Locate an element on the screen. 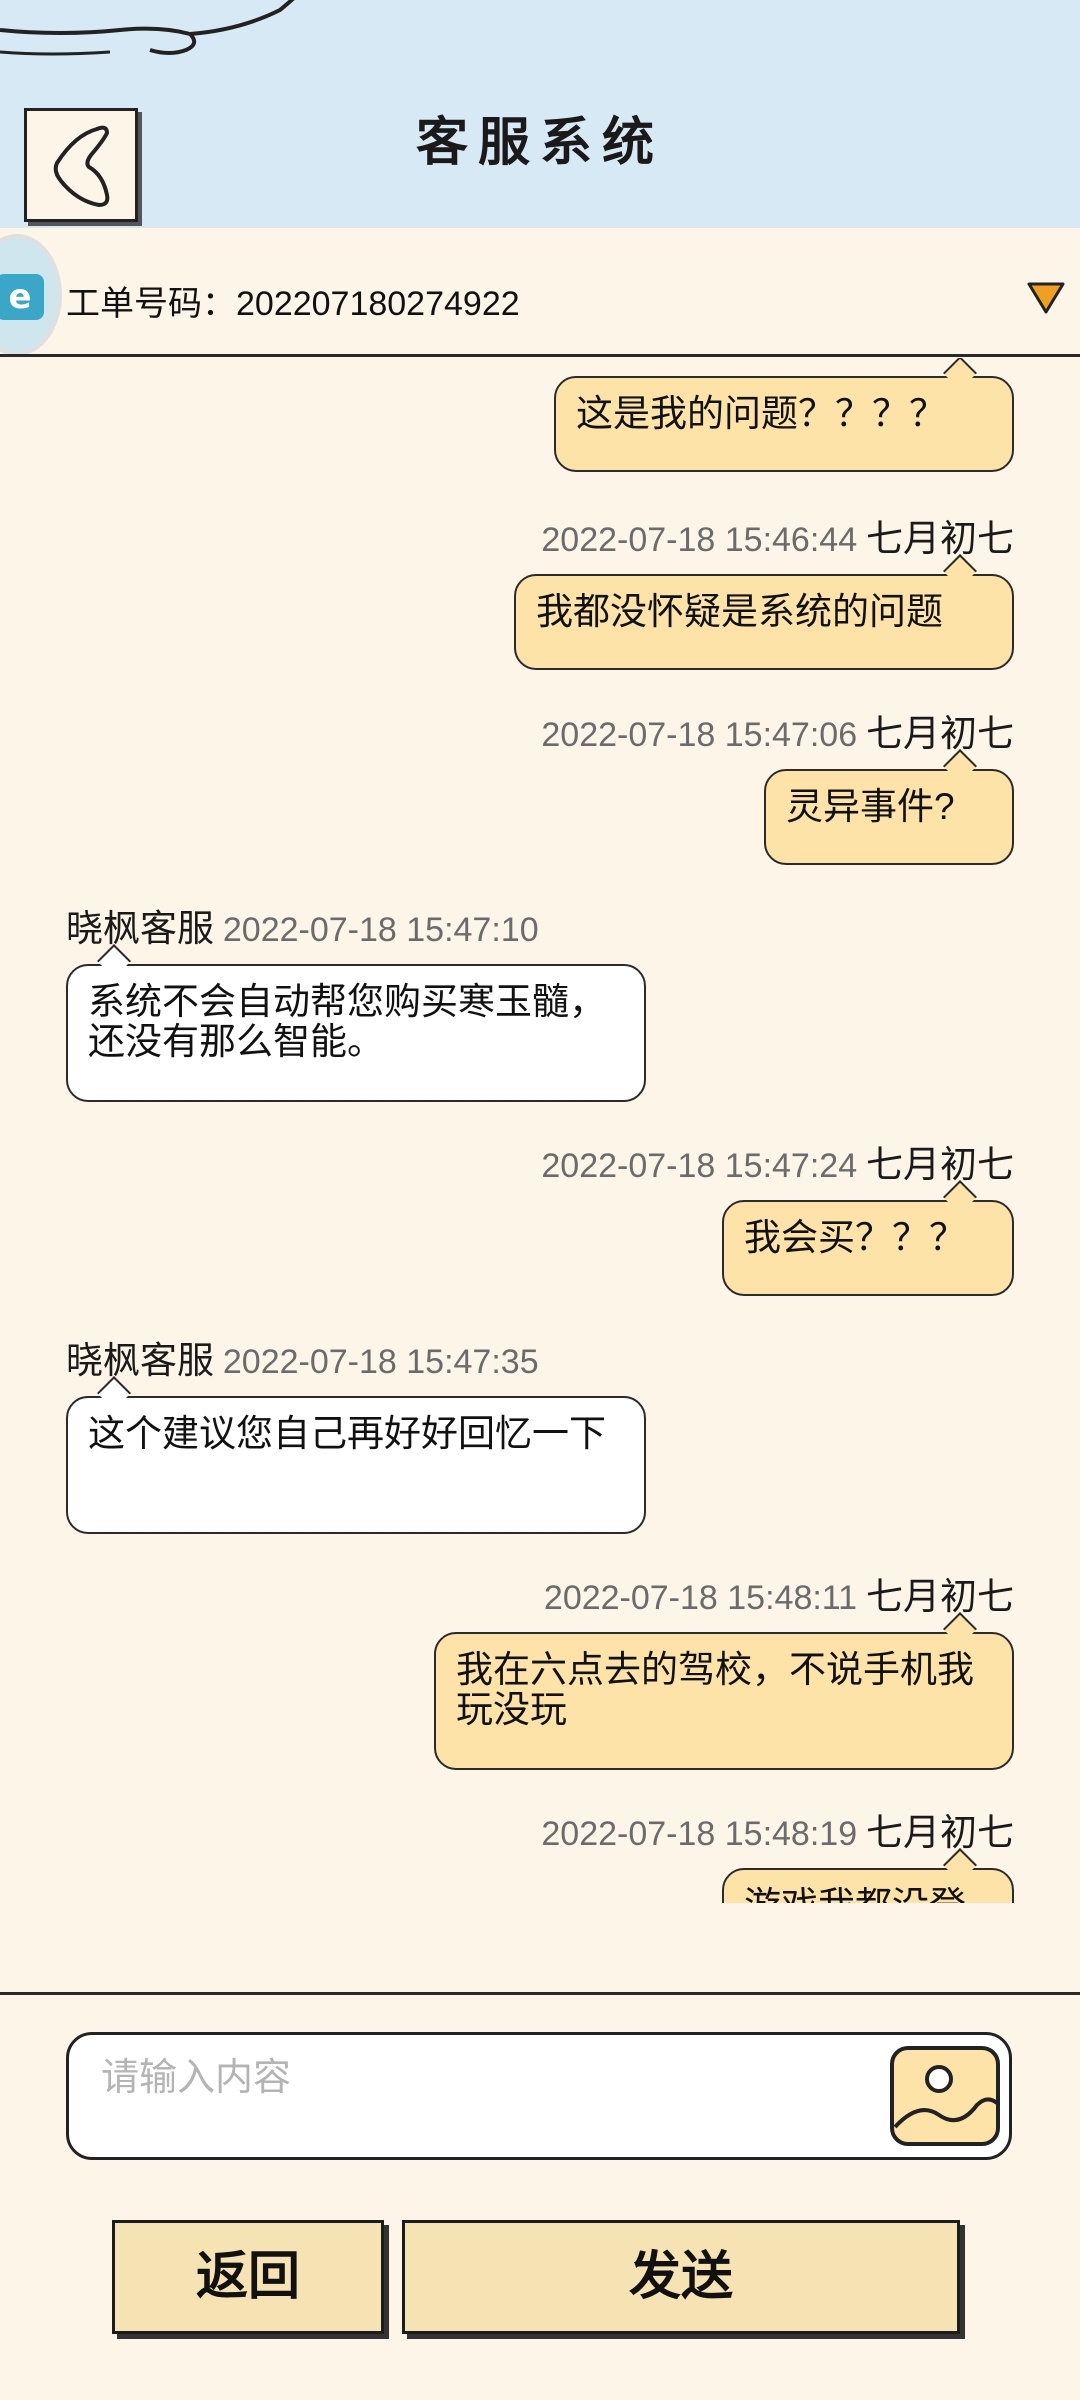 The height and width of the screenshot is (2400, 1080). message-text: 我都没怀疑是系统的问题 is located at coordinates (739, 611).